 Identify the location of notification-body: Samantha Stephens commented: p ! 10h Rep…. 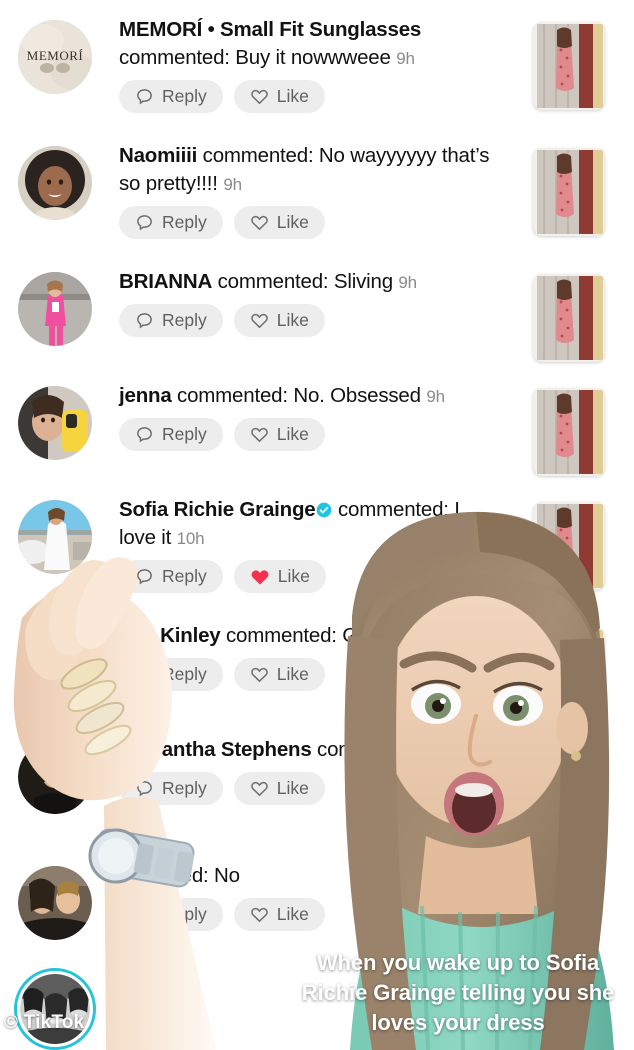
(309, 770).